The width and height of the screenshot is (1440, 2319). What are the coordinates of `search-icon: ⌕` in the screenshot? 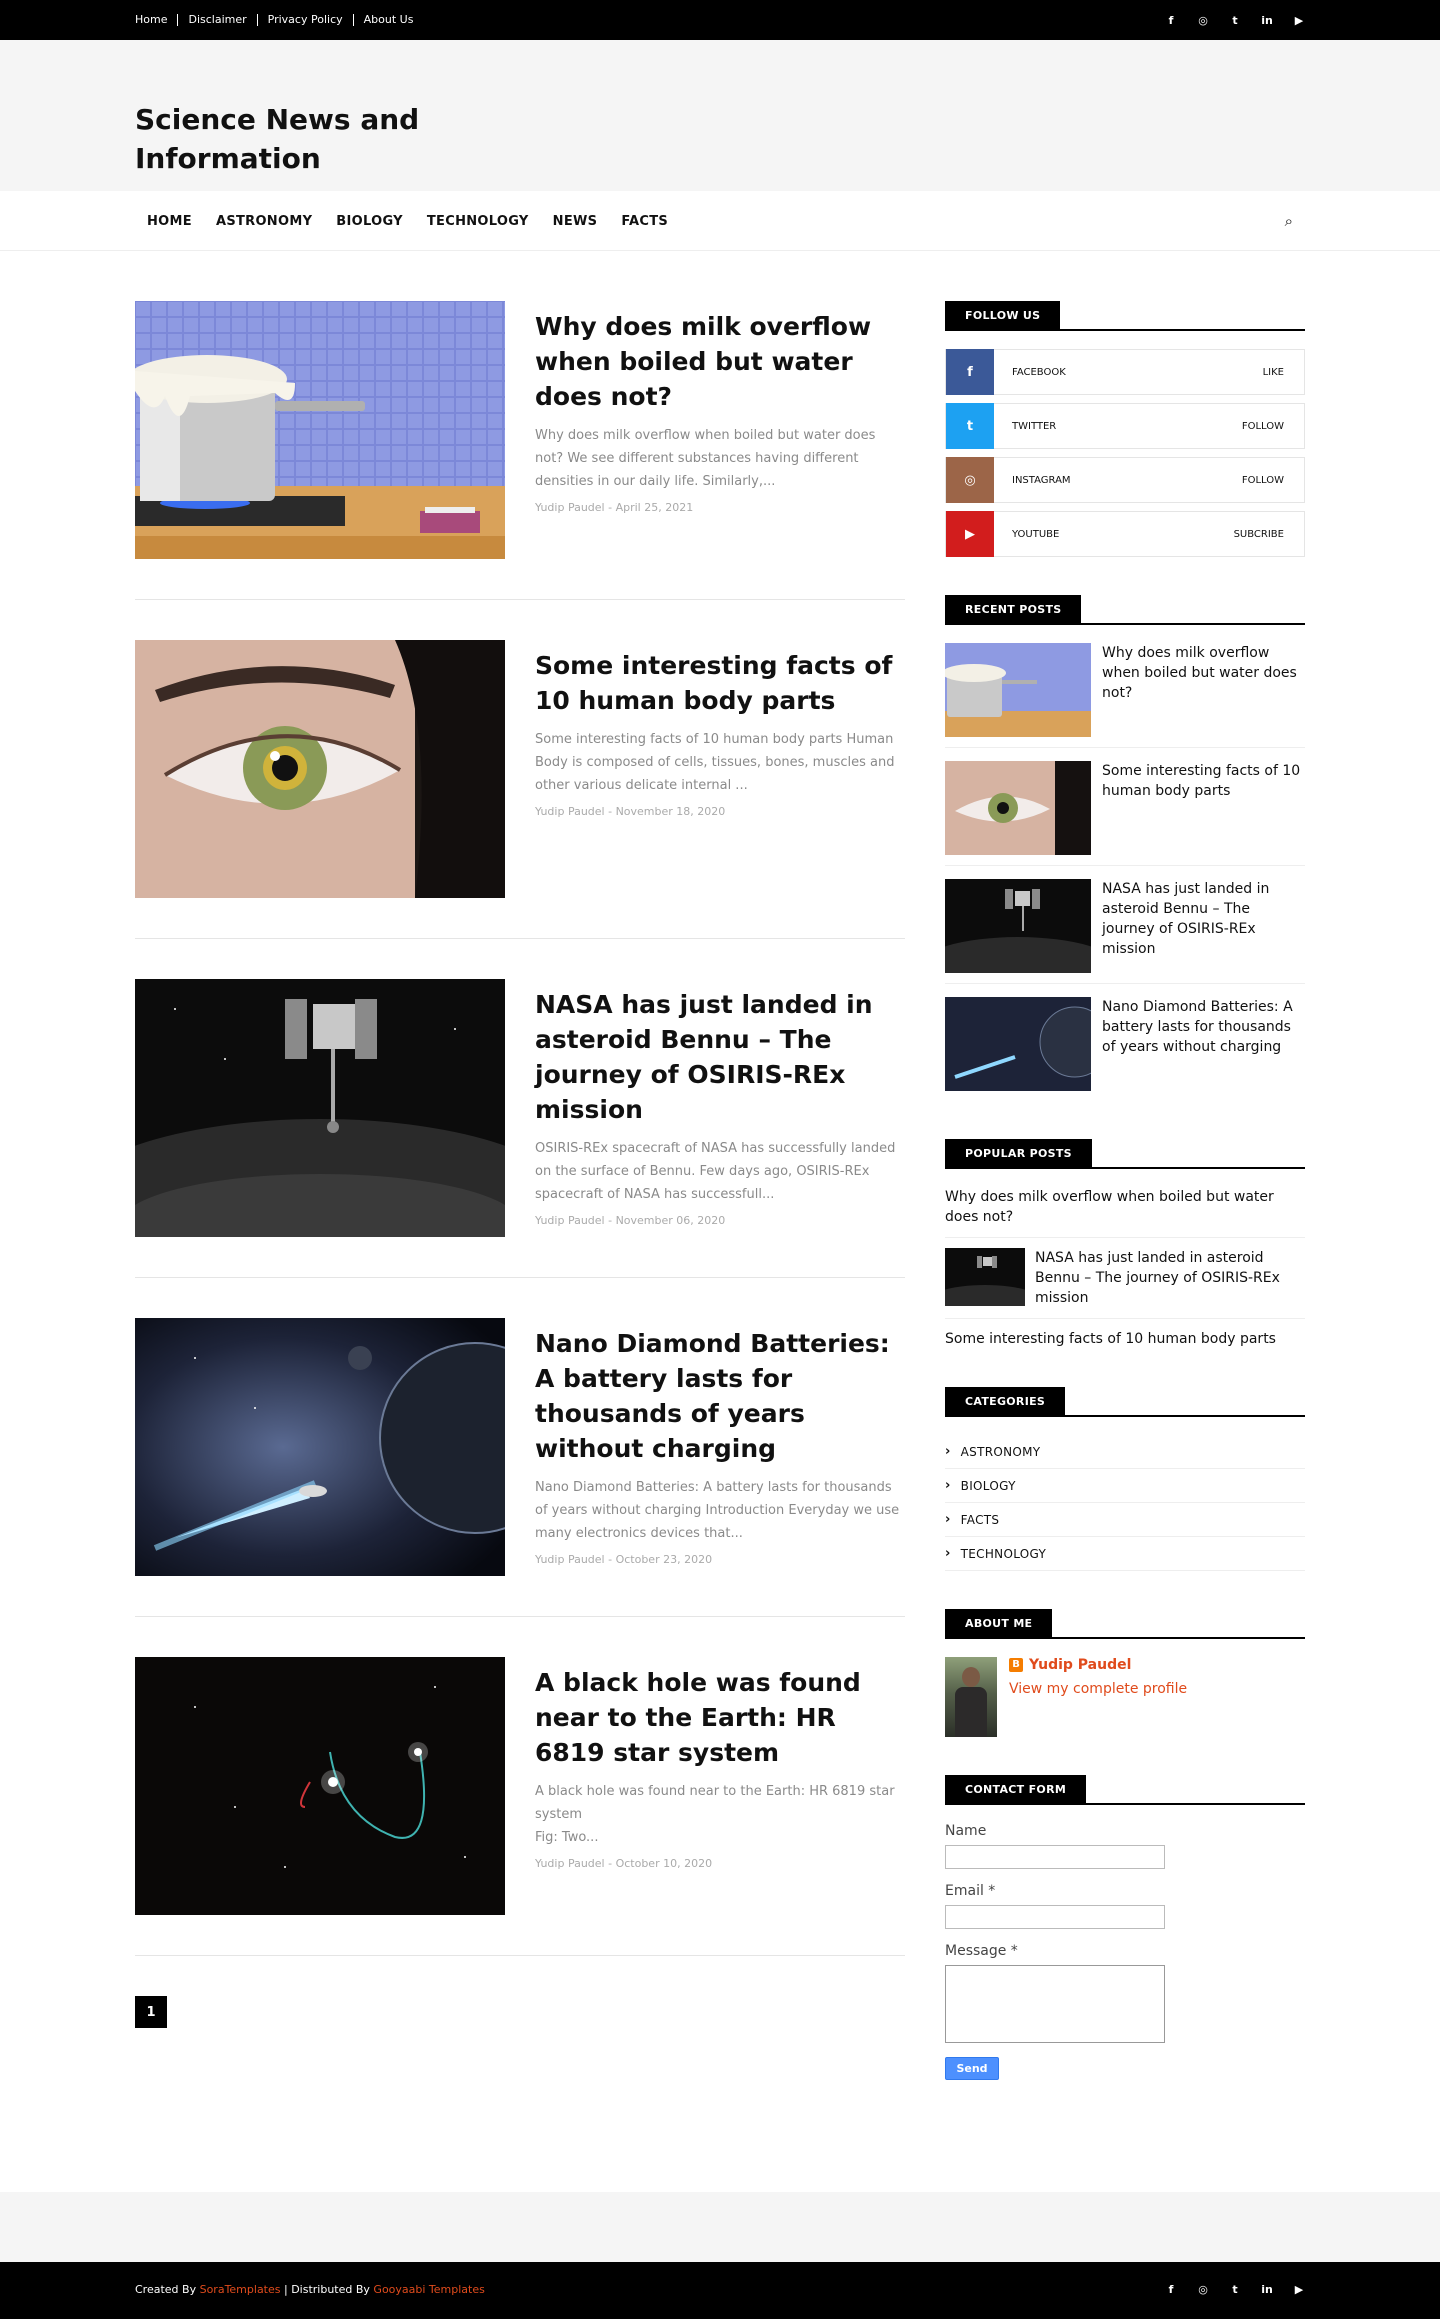 It's located at (1289, 221).